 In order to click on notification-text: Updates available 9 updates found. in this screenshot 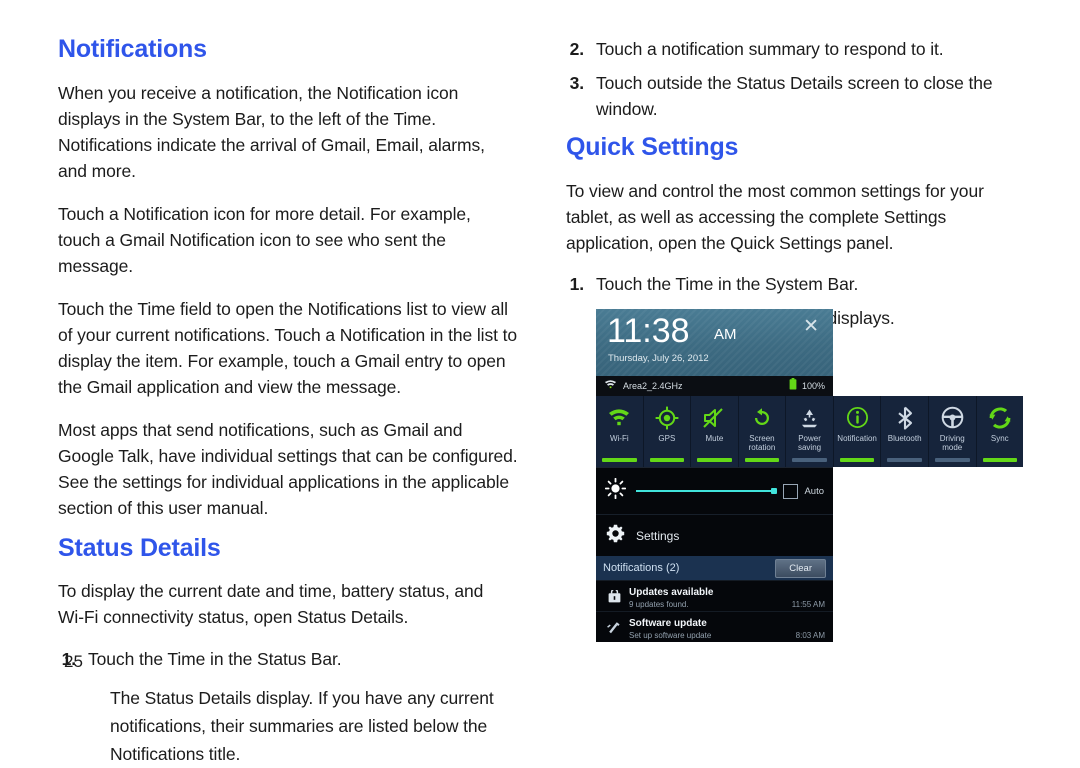, I will do `click(710, 596)`.